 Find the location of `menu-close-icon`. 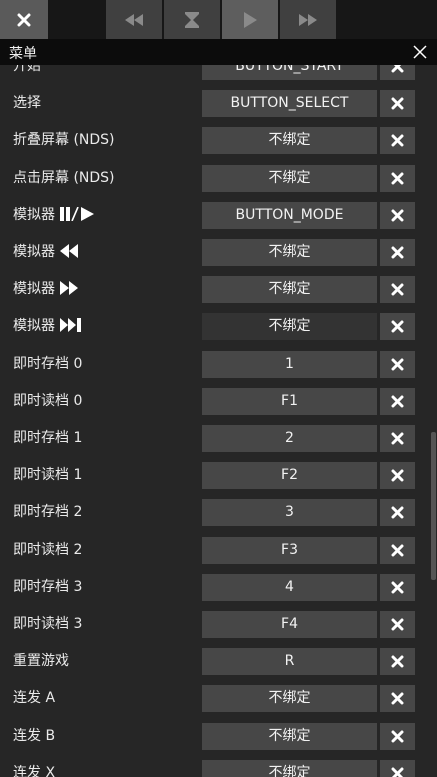

menu-close-icon is located at coordinates (420, 52).